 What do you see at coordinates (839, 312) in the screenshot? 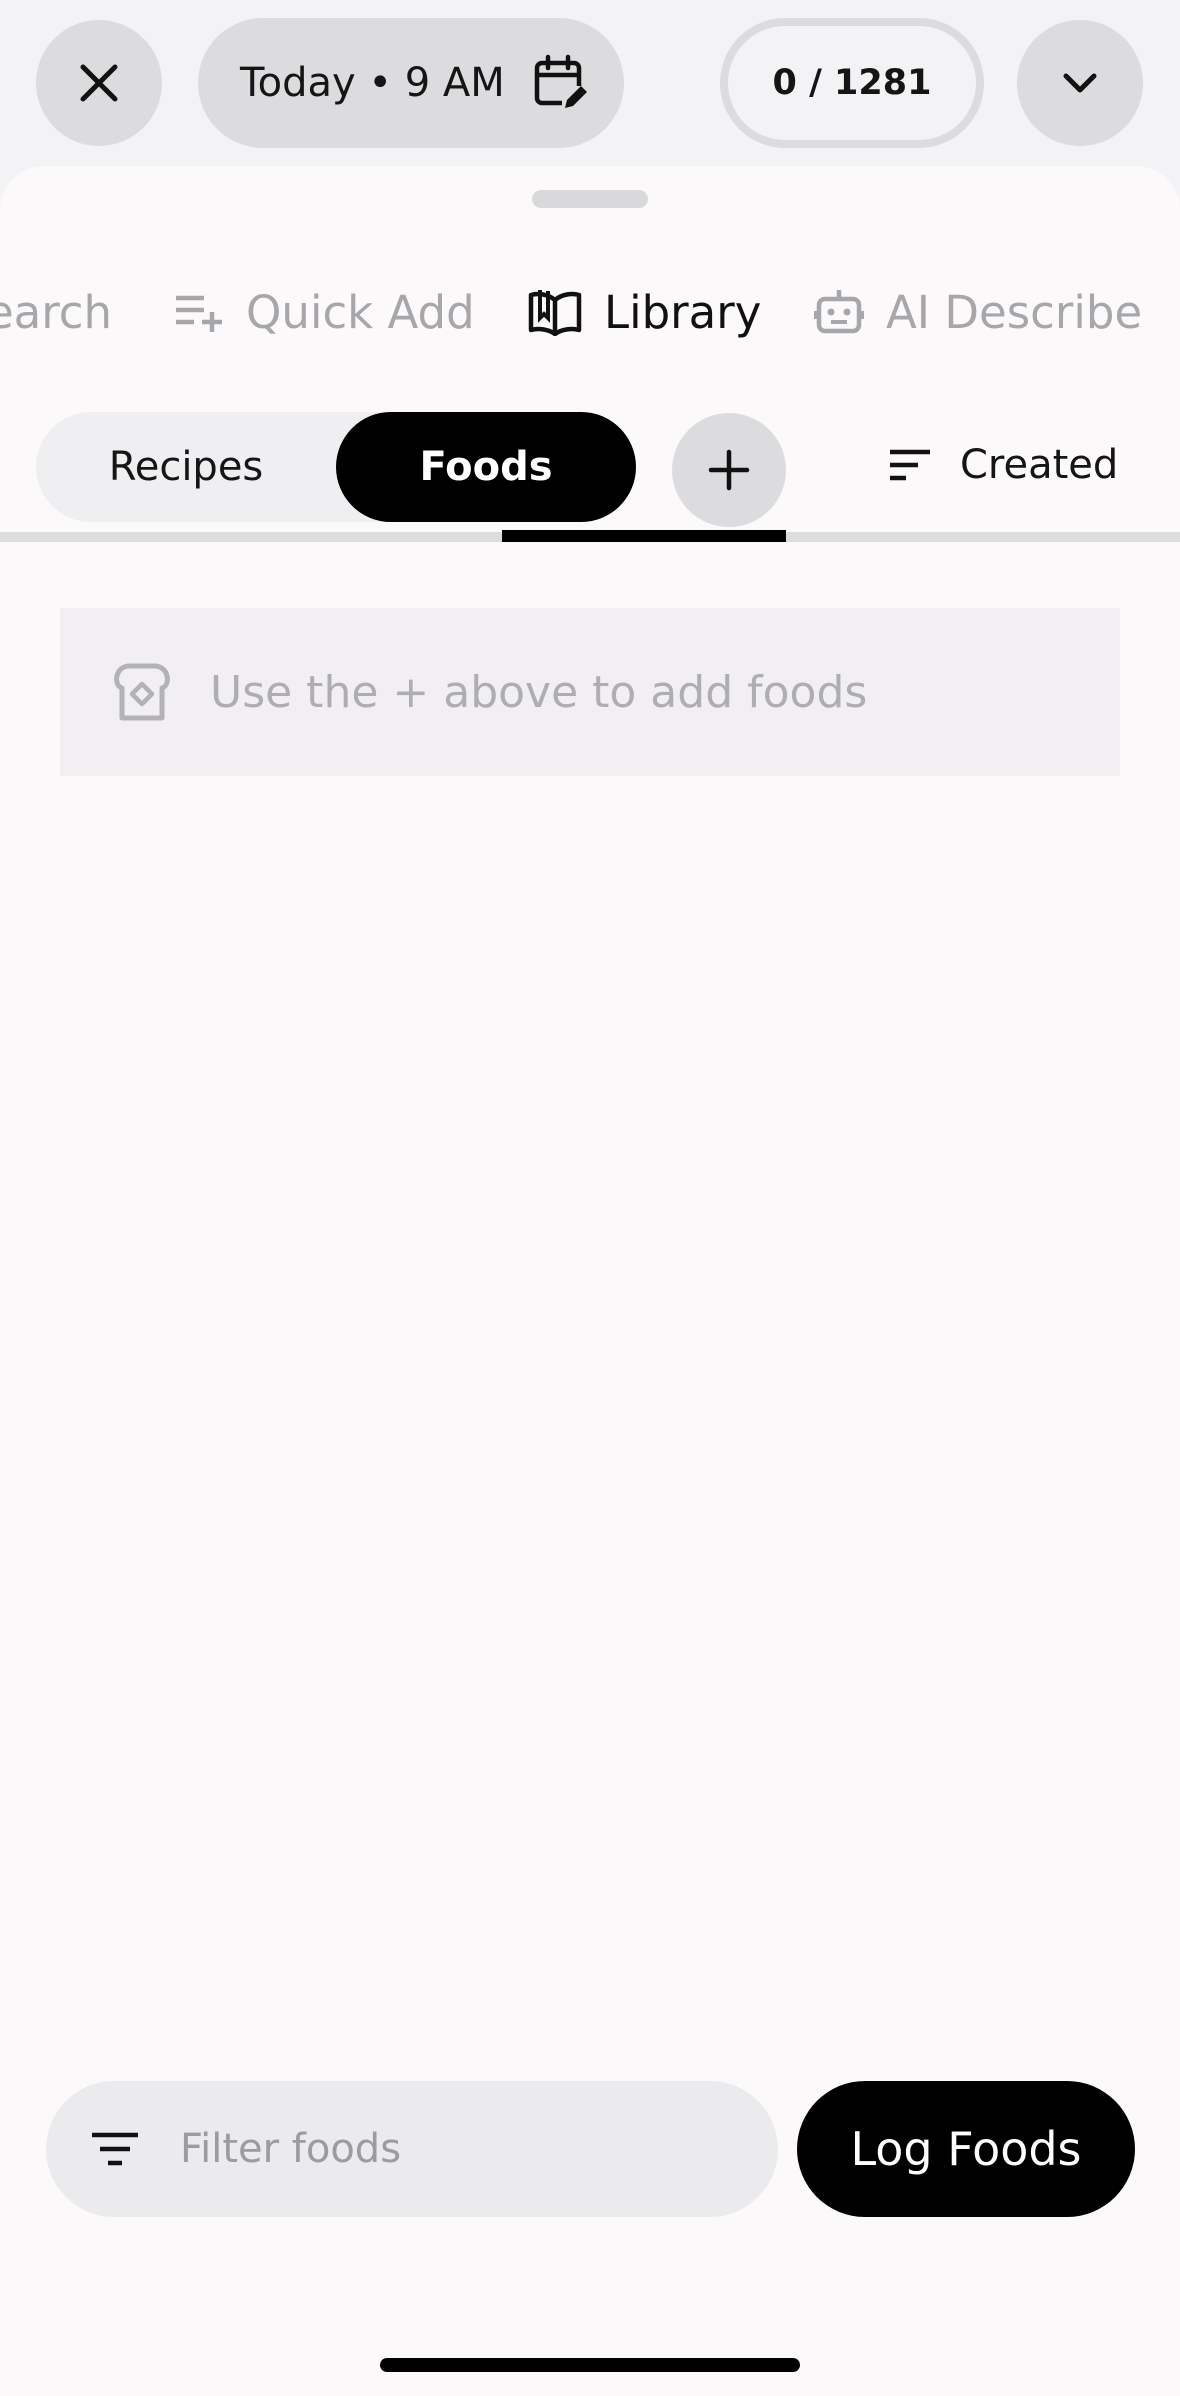
I see `robot-icon` at bounding box center [839, 312].